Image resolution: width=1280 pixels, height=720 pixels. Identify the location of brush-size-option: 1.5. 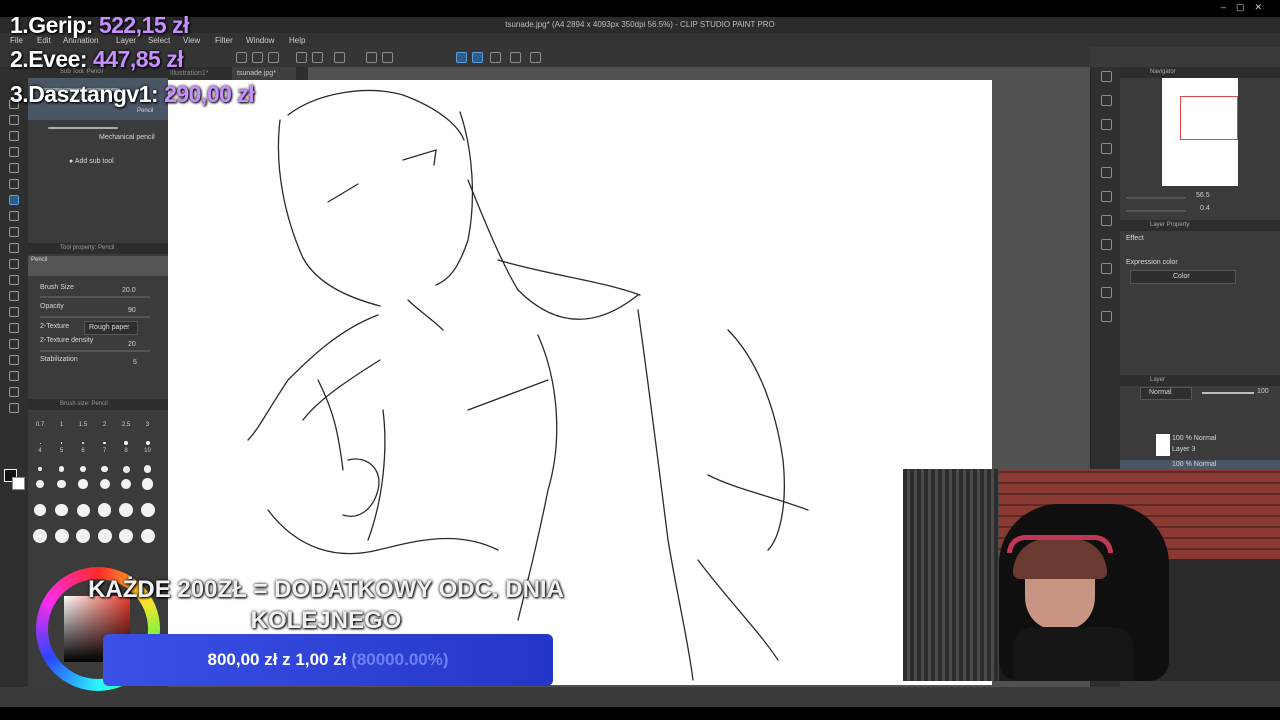
(83, 434).